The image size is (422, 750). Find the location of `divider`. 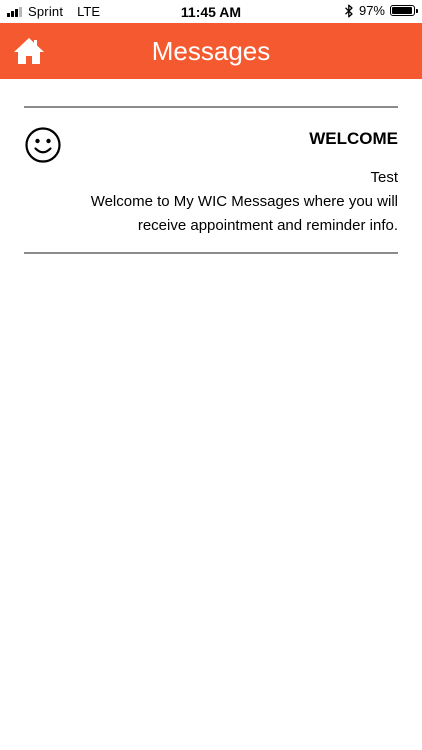

divider is located at coordinates (211, 253).